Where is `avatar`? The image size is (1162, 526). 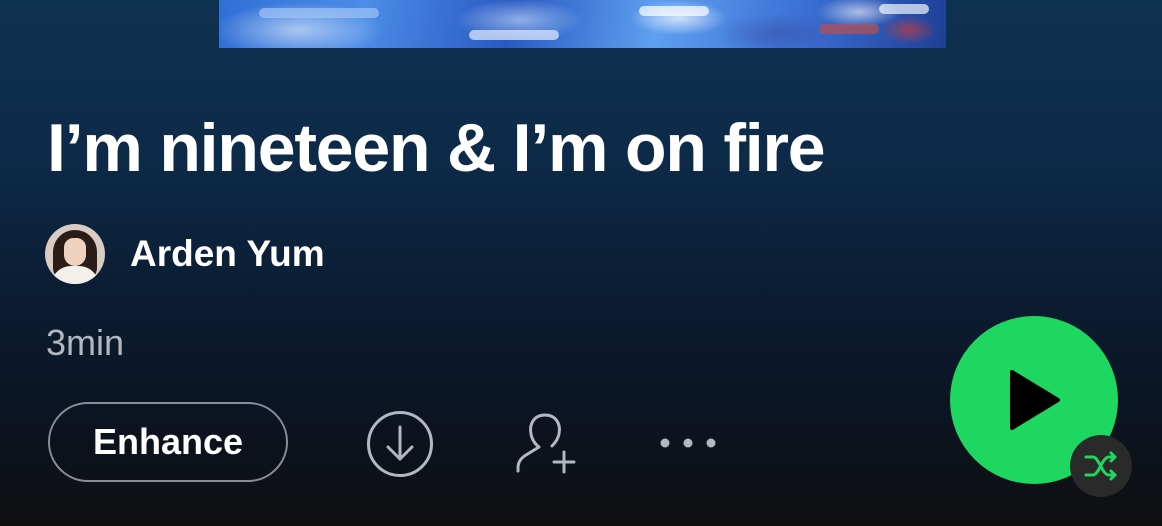
avatar is located at coordinates (75, 254).